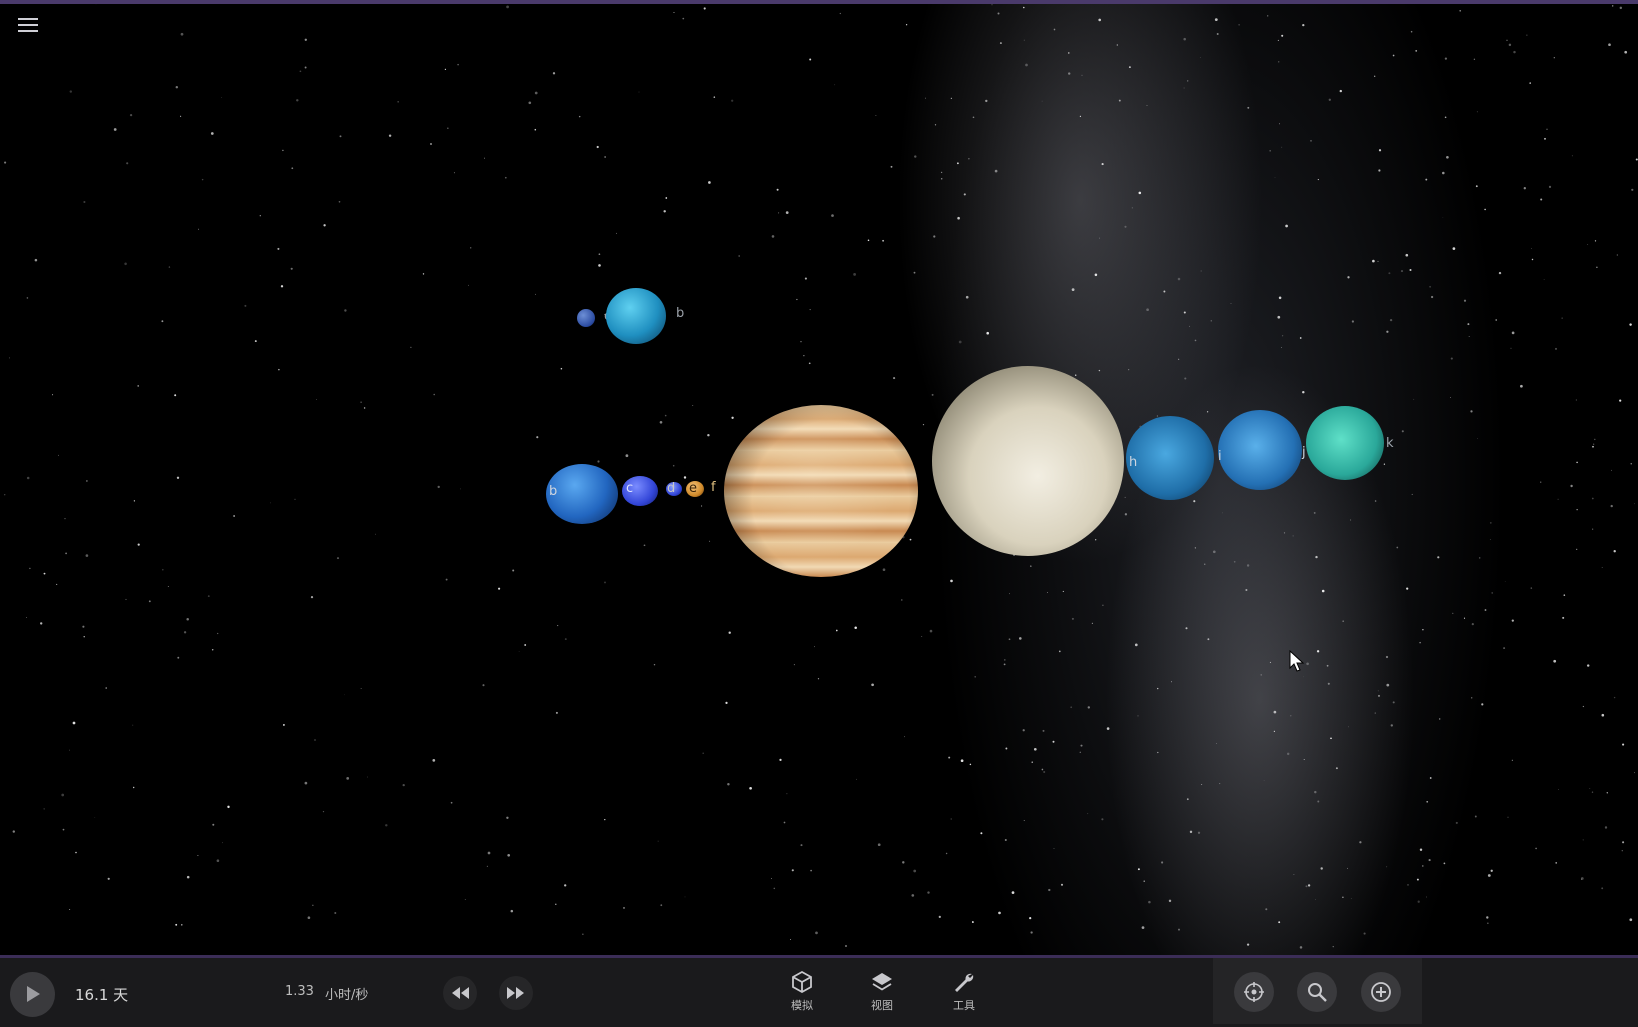  Describe the element at coordinates (460, 993) in the screenshot. I see `rewind-button` at that location.